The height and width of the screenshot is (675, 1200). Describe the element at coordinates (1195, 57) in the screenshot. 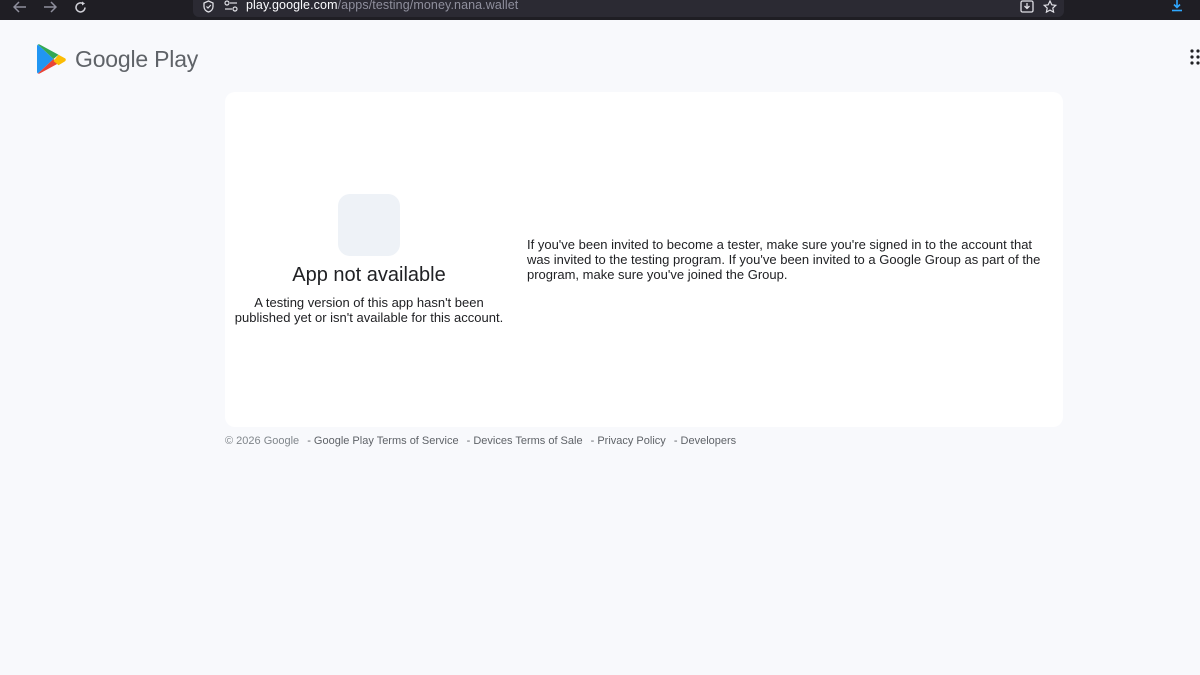

I see `apps-grid-icon` at that location.